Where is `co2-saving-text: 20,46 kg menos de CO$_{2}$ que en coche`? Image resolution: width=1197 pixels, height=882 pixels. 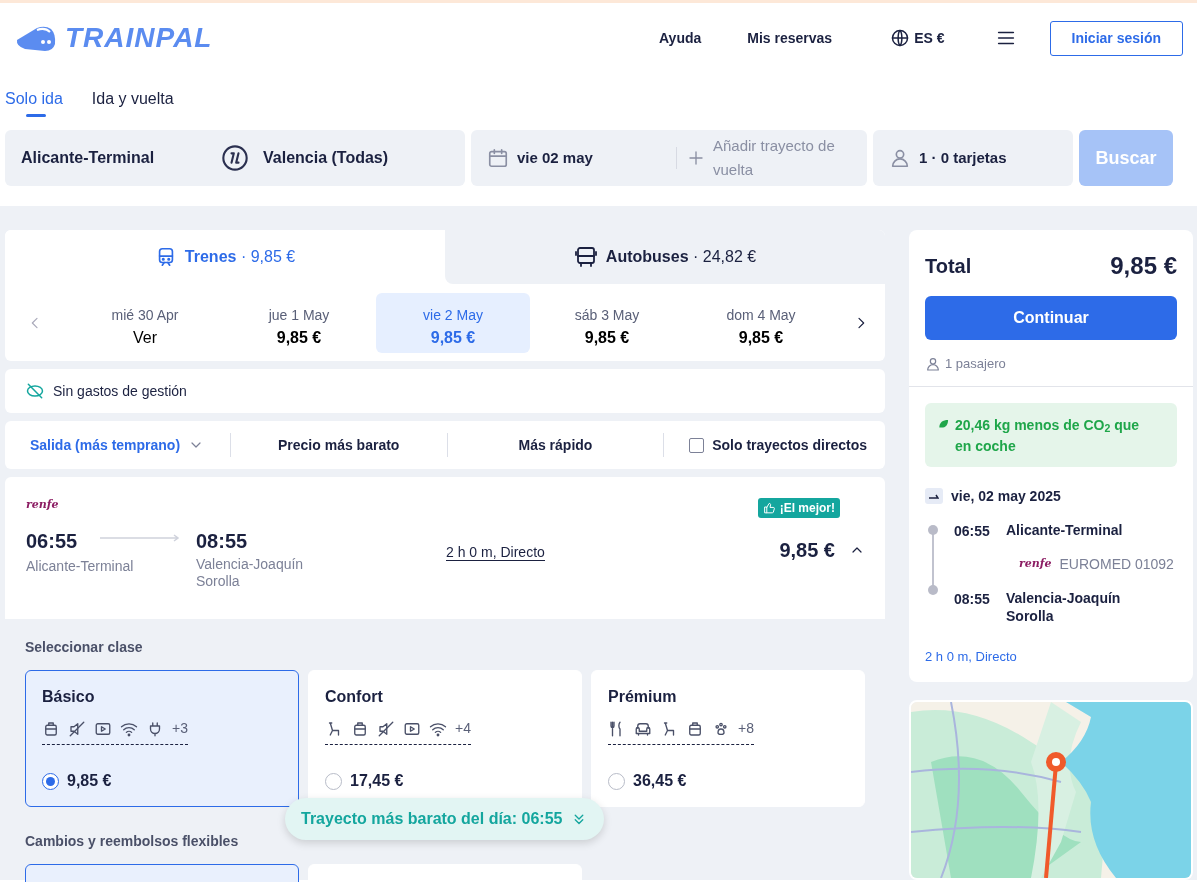 co2-saving-text: 20,46 kg menos de CO$_{2}$ que en coche is located at coordinates (1048, 435).